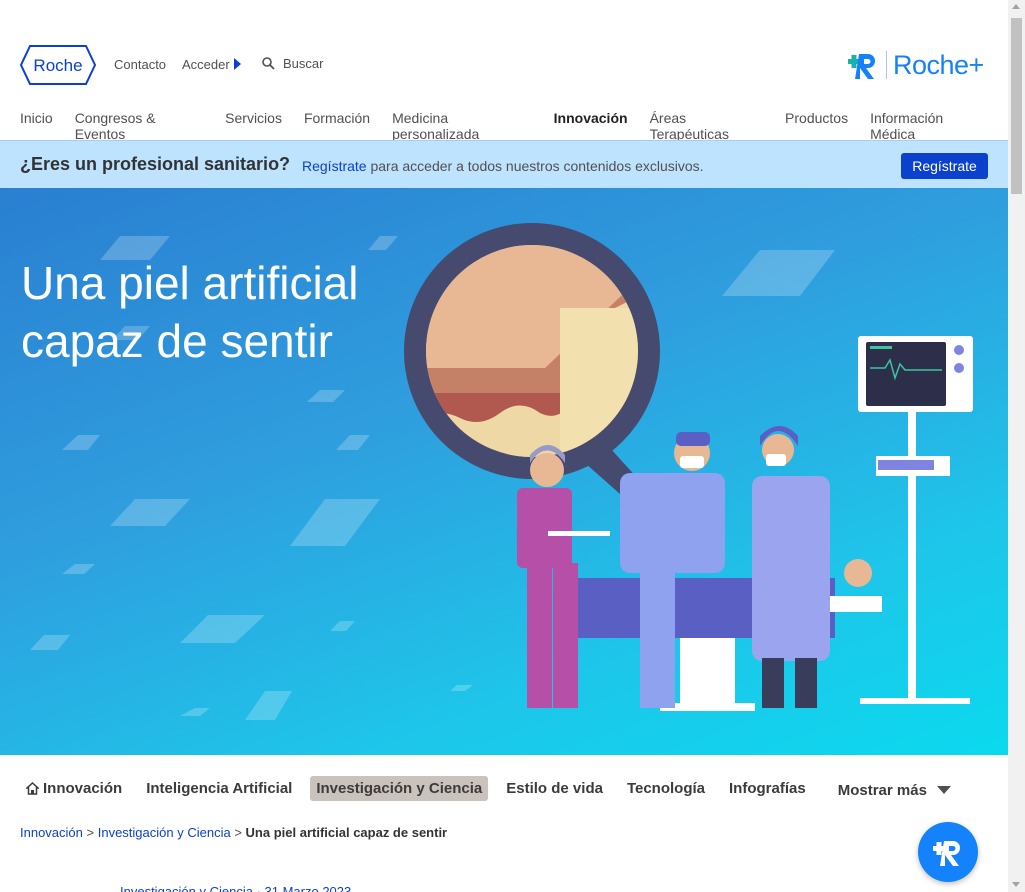  Describe the element at coordinates (886, 65) in the screenshot. I see `rocheplus-divider` at that location.